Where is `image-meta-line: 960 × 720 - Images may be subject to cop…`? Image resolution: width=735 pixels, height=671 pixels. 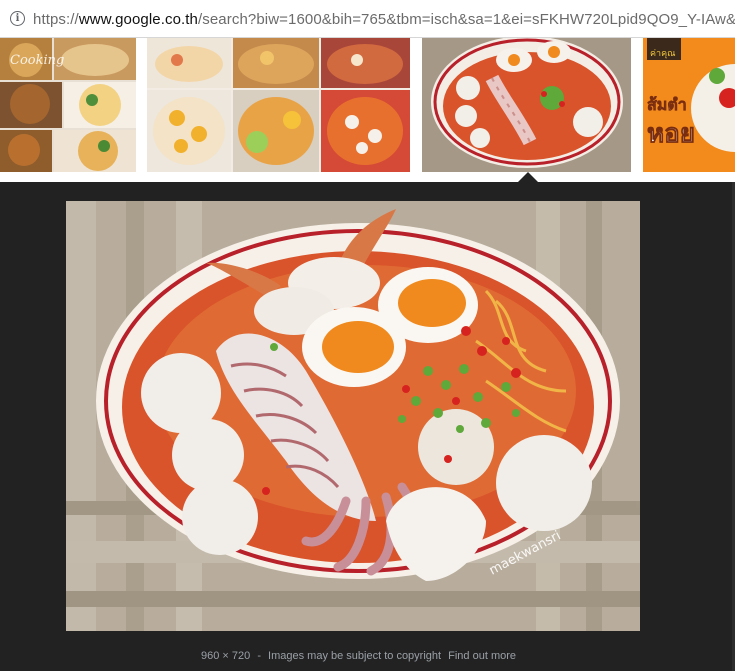 image-meta-line: 960 × 720 - Images may be subject to cop… is located at coordinates (360, 656).